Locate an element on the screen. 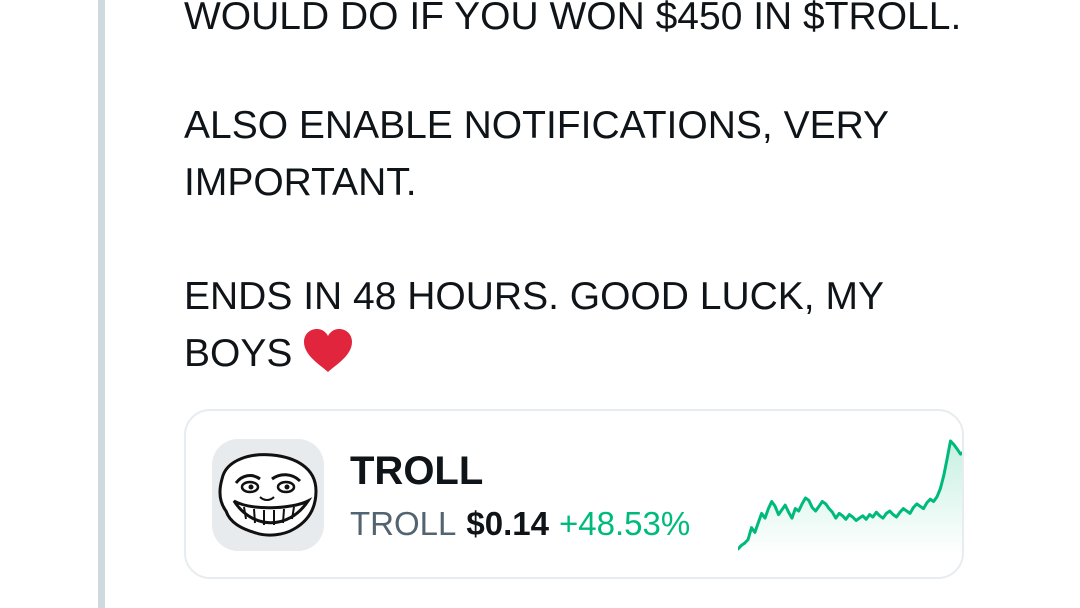 Image resolution: width=1080 pixels, height=608 pixels. tweet-text-boys: BOYS is located at coordinates (238, 353).